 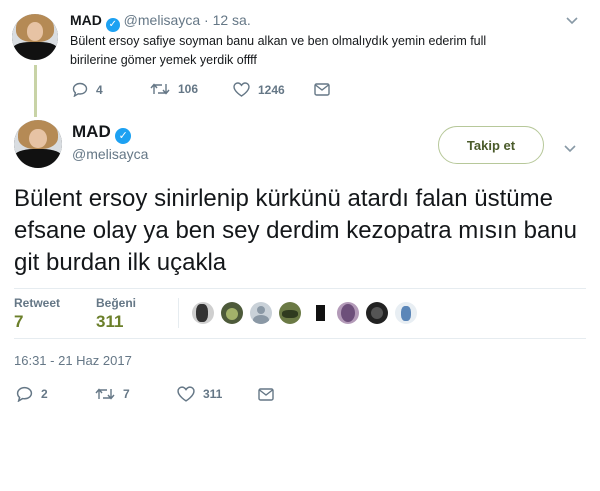 I want to click on like-button: 311, so click(x=199, y=394).